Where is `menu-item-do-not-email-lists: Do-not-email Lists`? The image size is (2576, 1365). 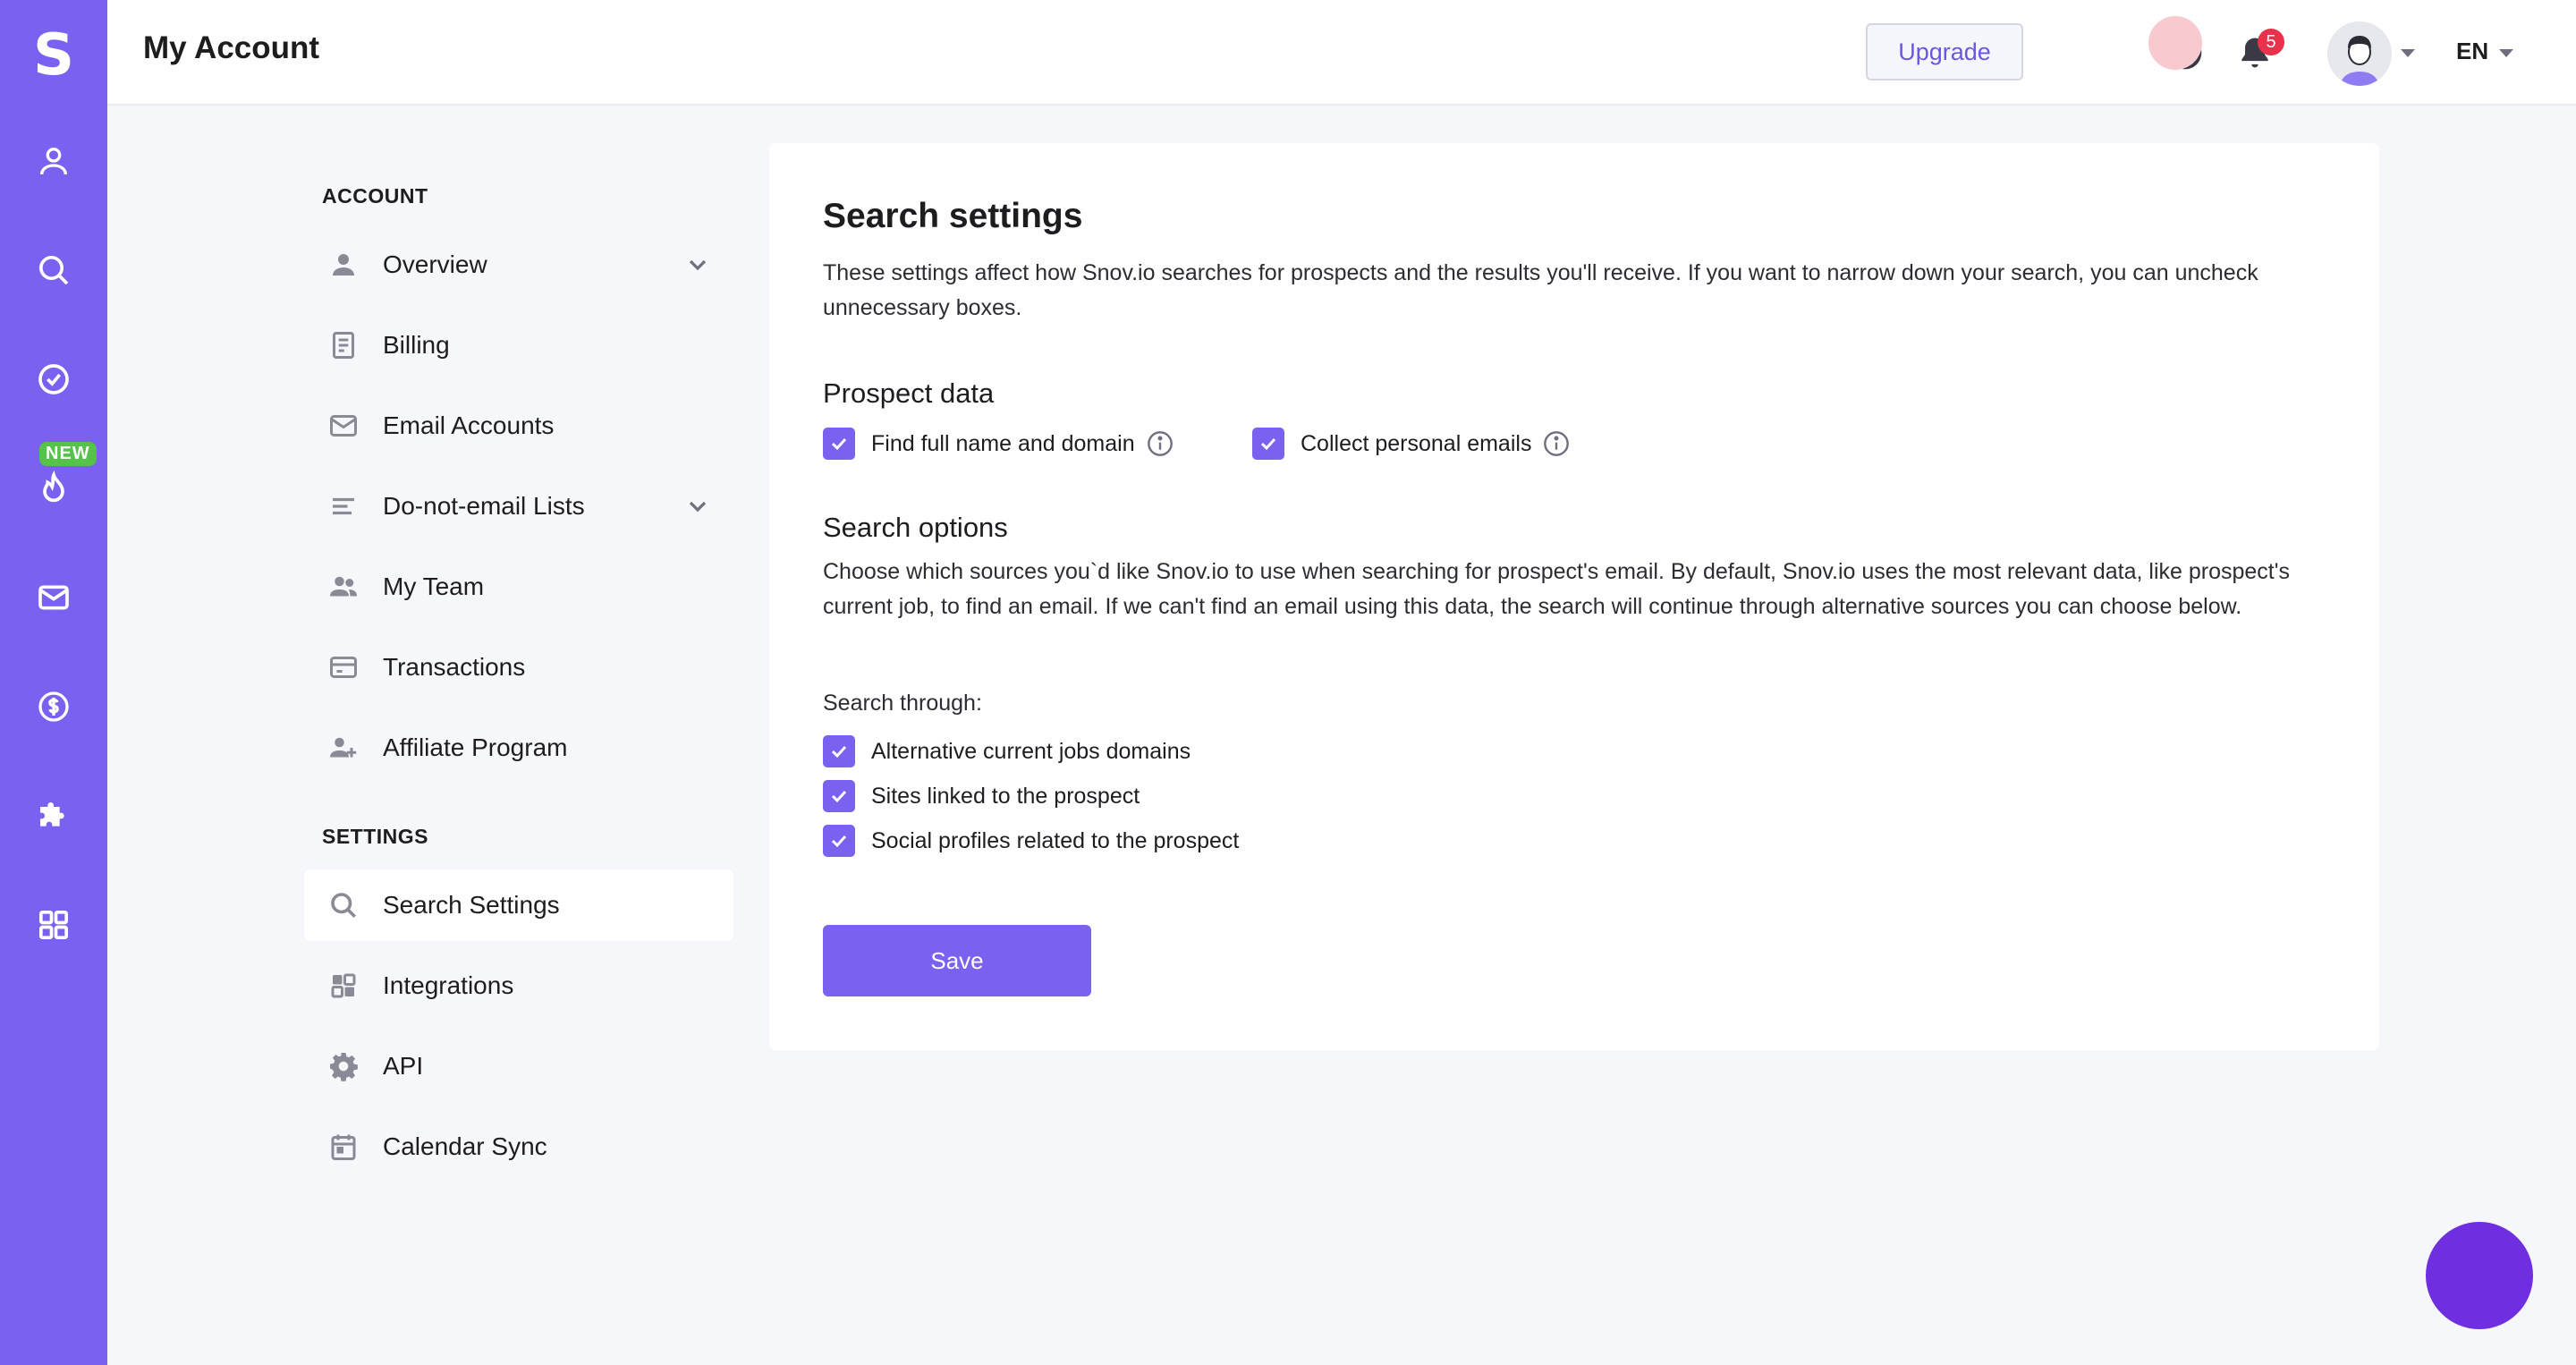 menu-item-do-not-email-lists: Do-not-email Lists is located at coordinates (518, 506).